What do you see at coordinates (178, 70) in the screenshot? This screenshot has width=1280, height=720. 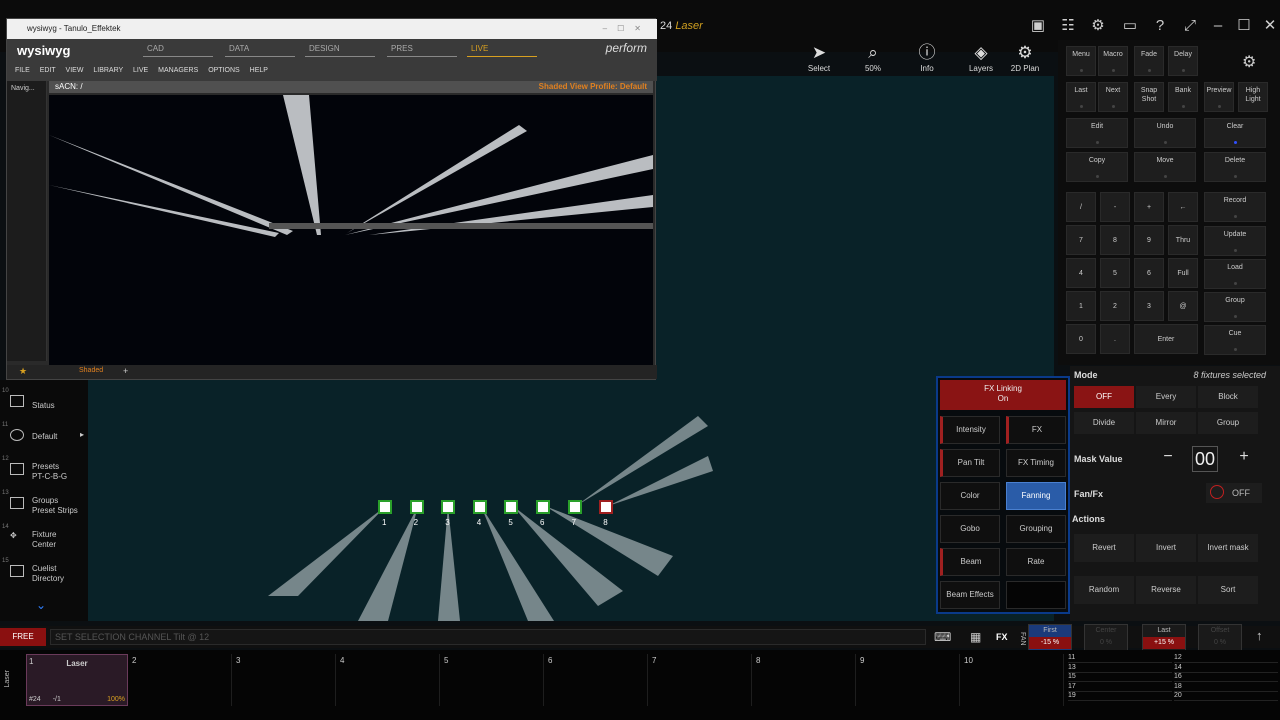 I see `menu-managers: MANAGERS` at bounding box center [178, 70].